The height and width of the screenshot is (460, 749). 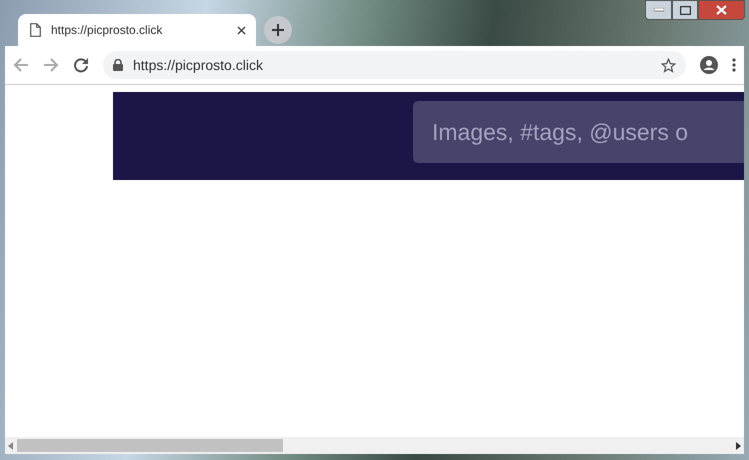 I want to click on scroll-right-icon, so click(x=738, y=446).